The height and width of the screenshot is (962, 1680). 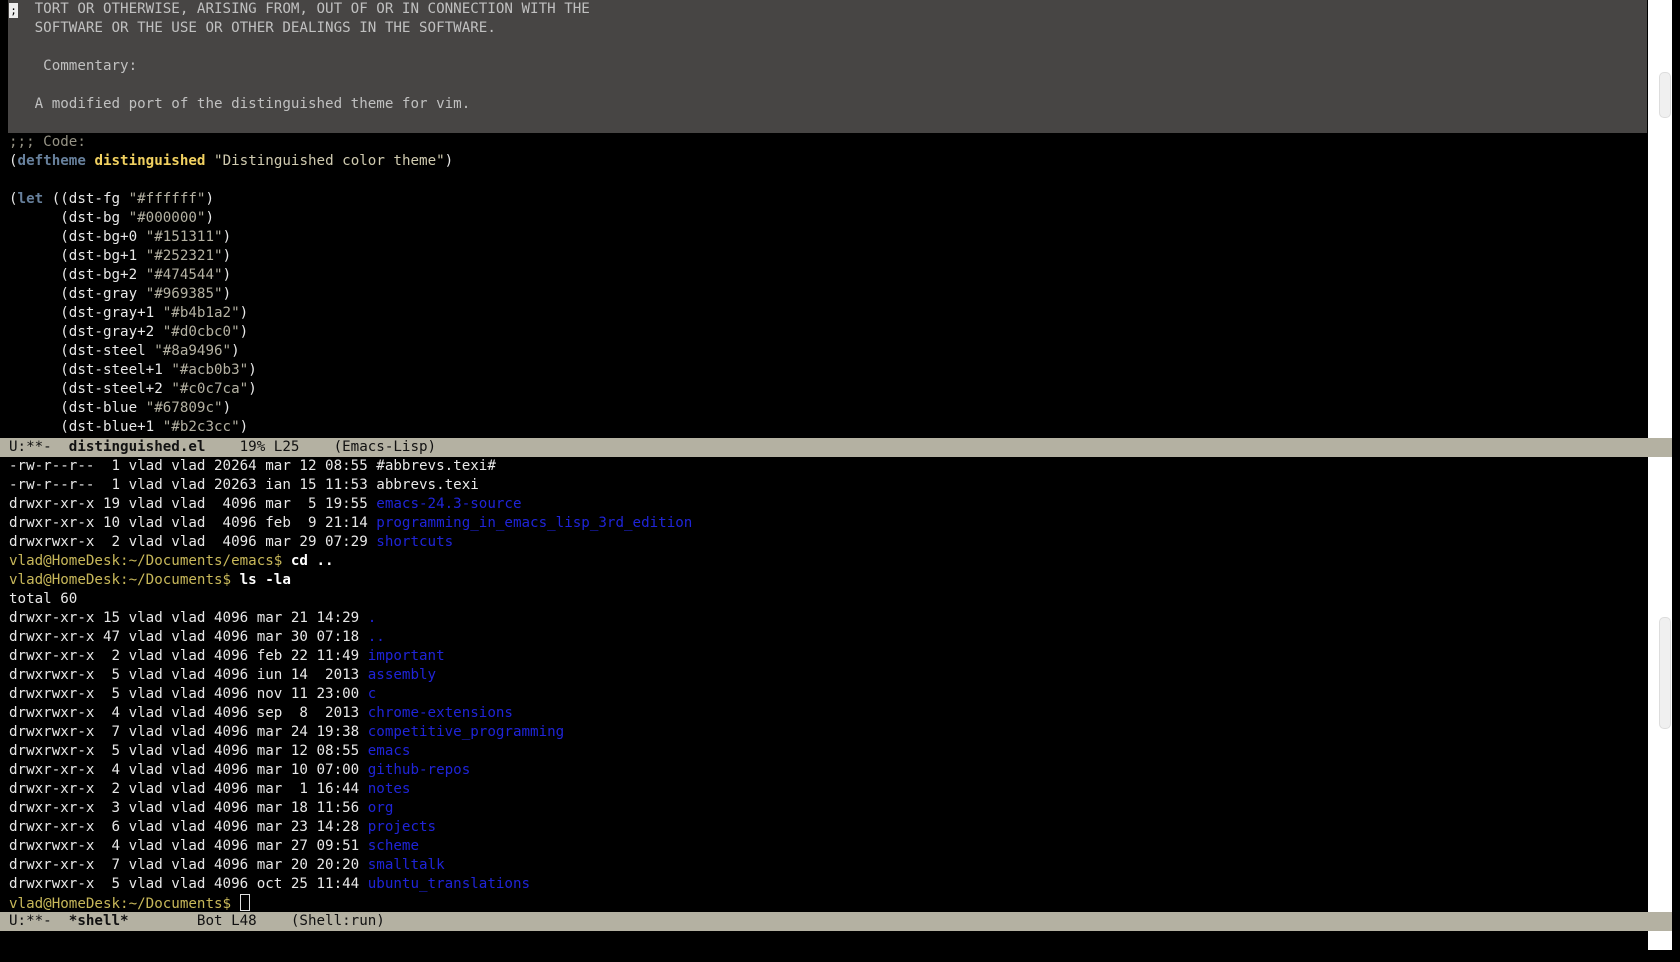 What do you see at coordinates (329, 161) in the screenshot?
I see `theme-docstring: "Distinguished color theme"` at bounding box center [329, 161].